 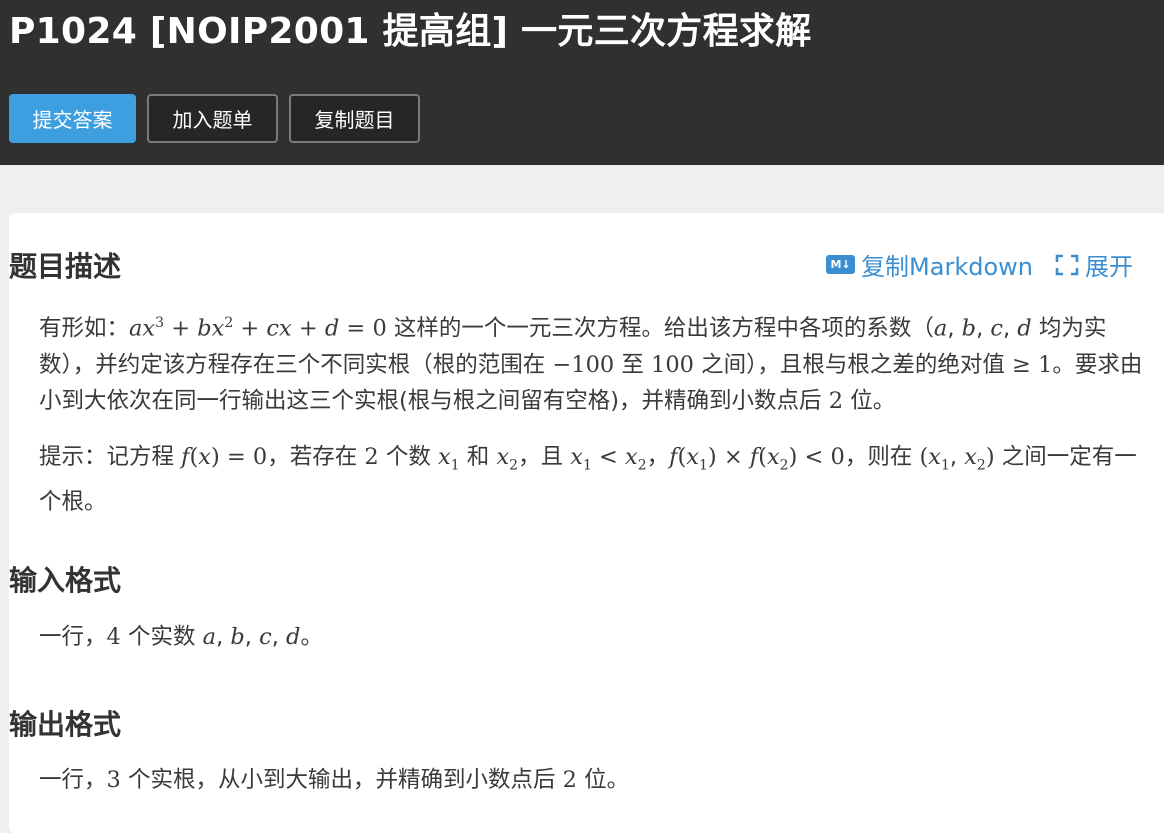 I want to click on card-tools: M↓ 复制Markdown 展开, so click(x=979, y=264).